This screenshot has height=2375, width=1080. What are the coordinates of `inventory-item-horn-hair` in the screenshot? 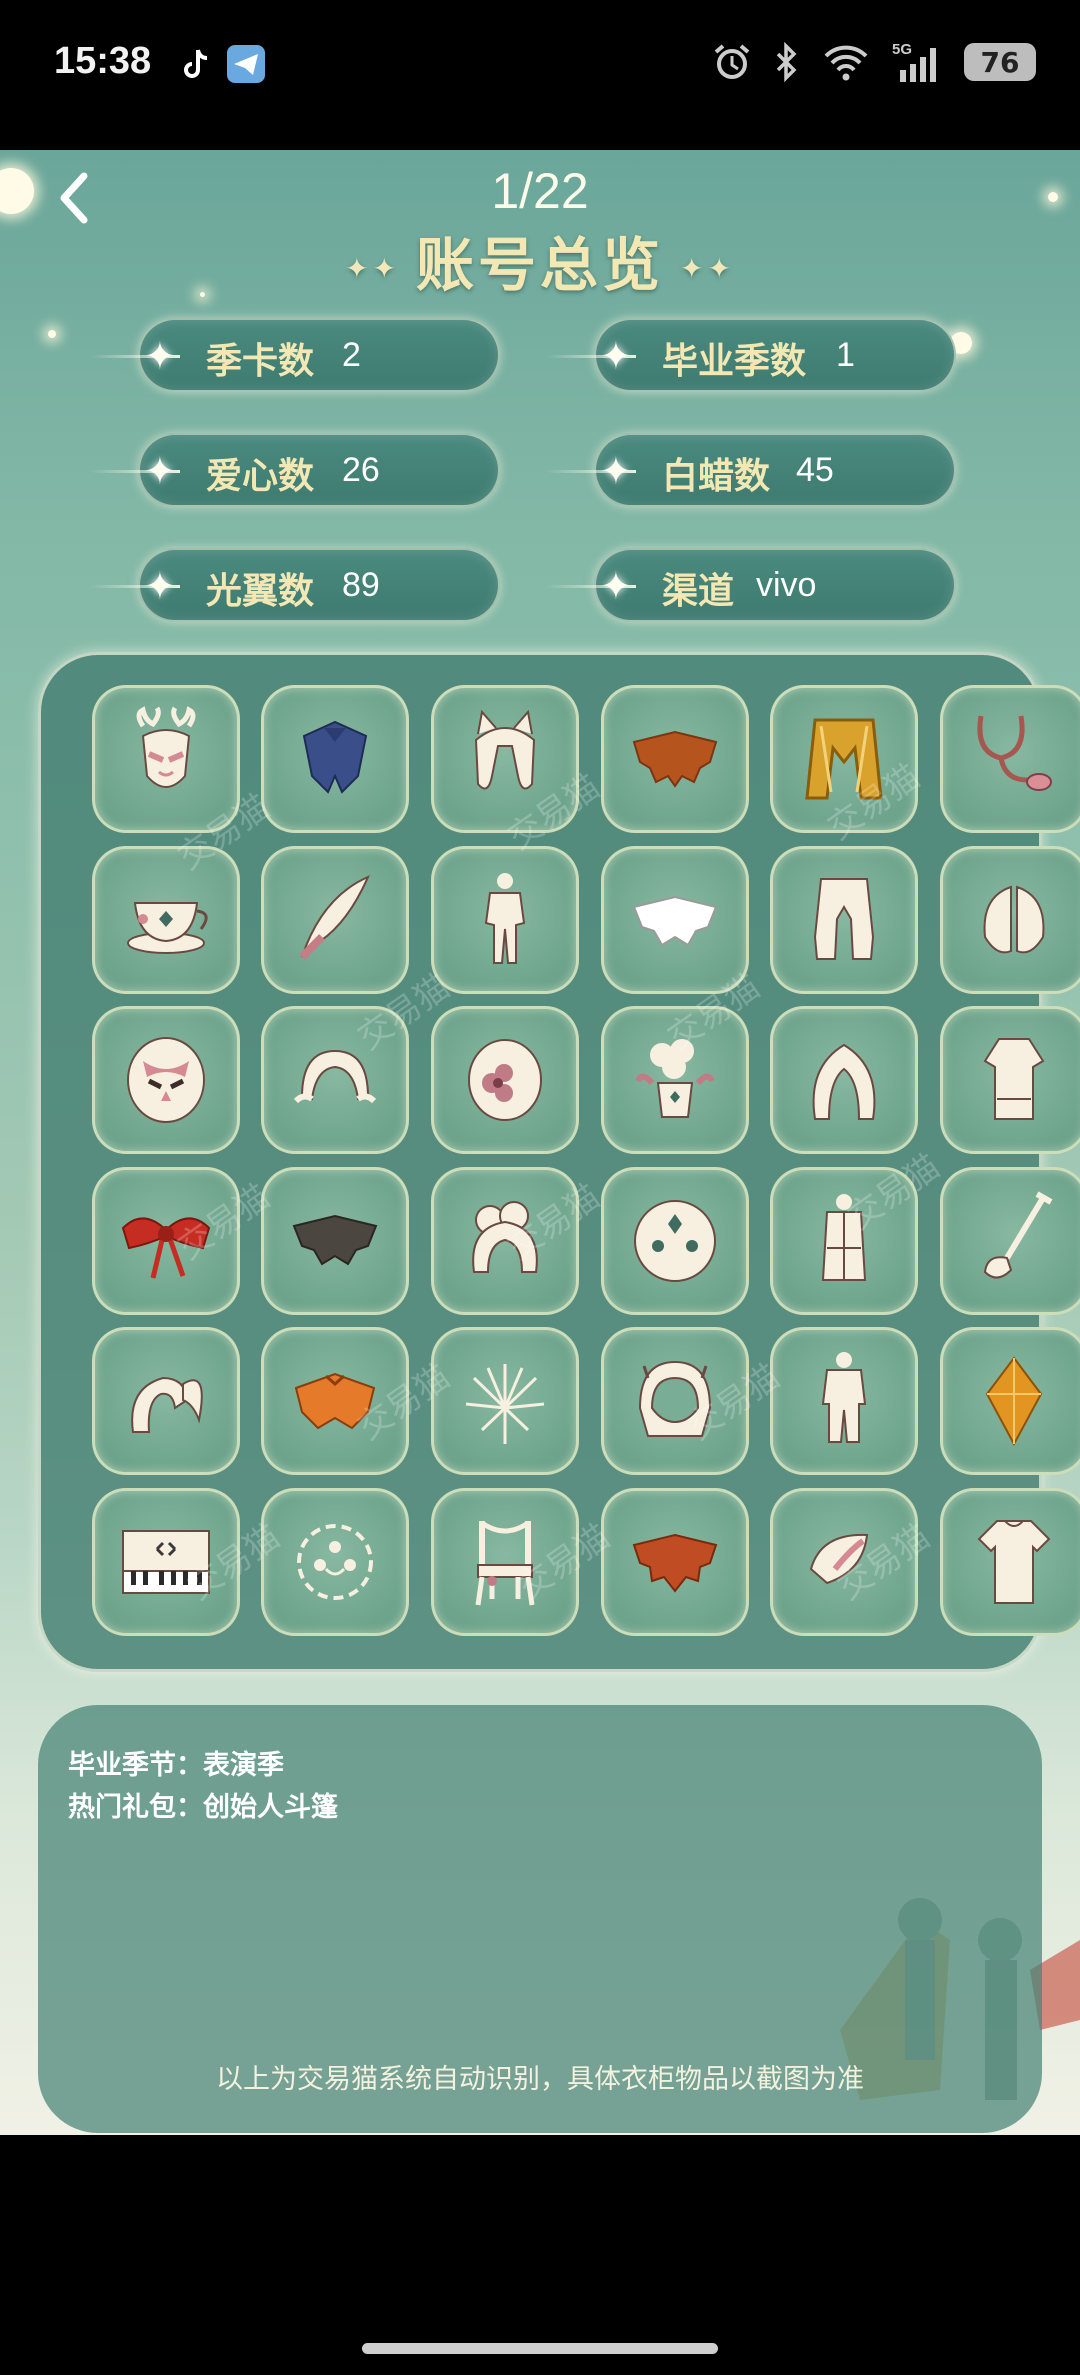 It's located at (505, 759).